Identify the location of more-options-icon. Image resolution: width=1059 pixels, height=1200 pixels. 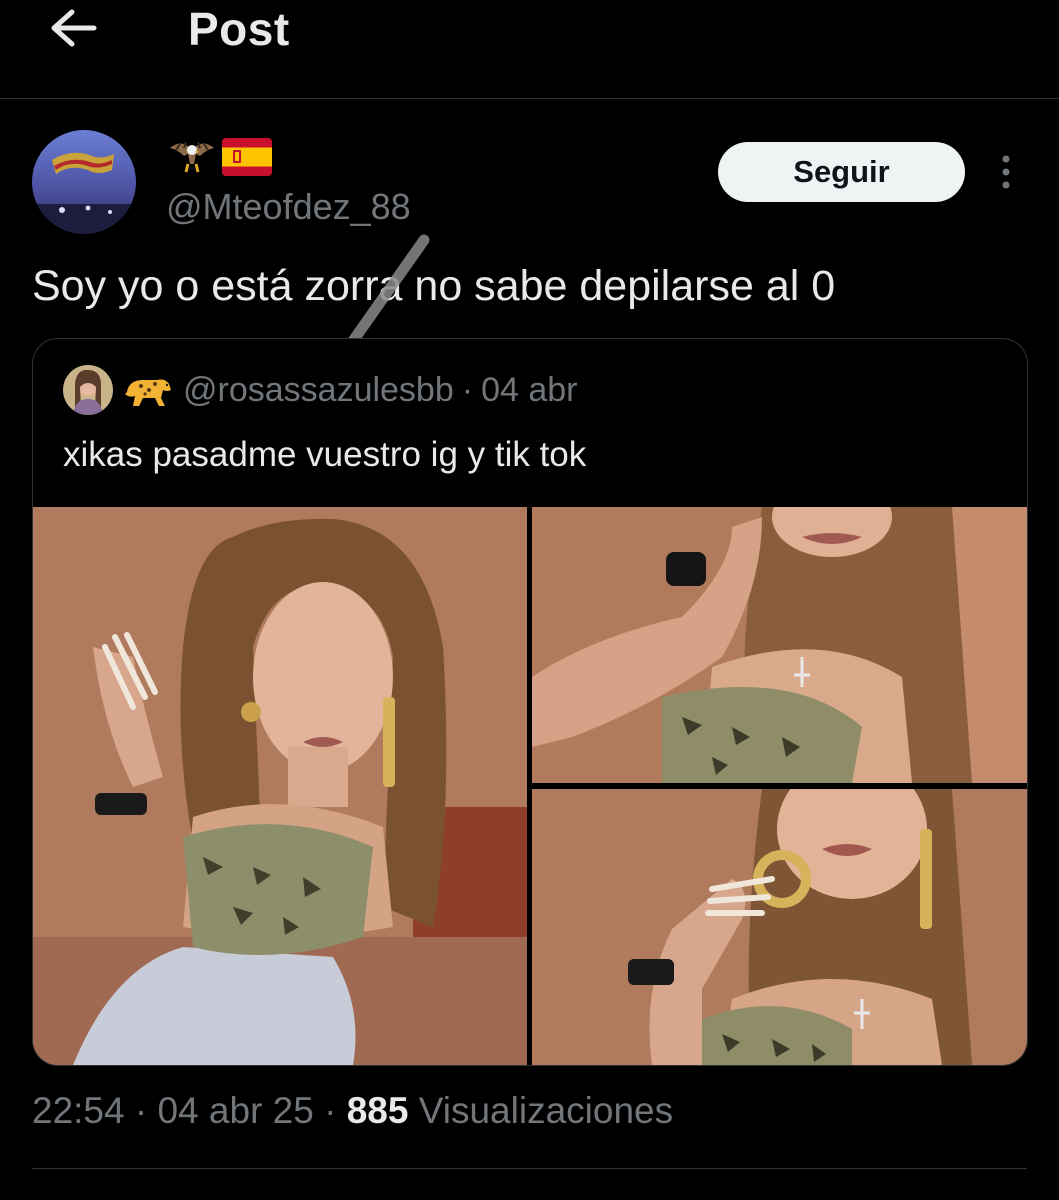
(1006, 174).